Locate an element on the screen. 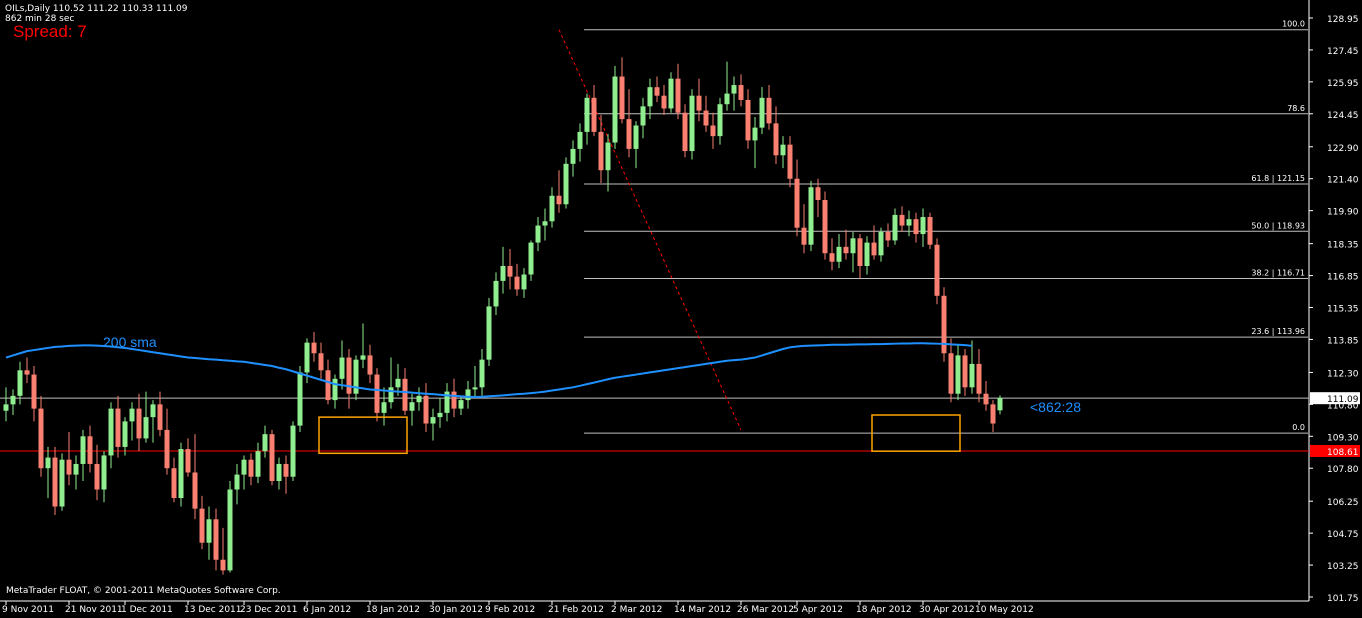 The image size is (1362, 618). fib-level-label: 78.6 is located at coordinates (1296, 108).